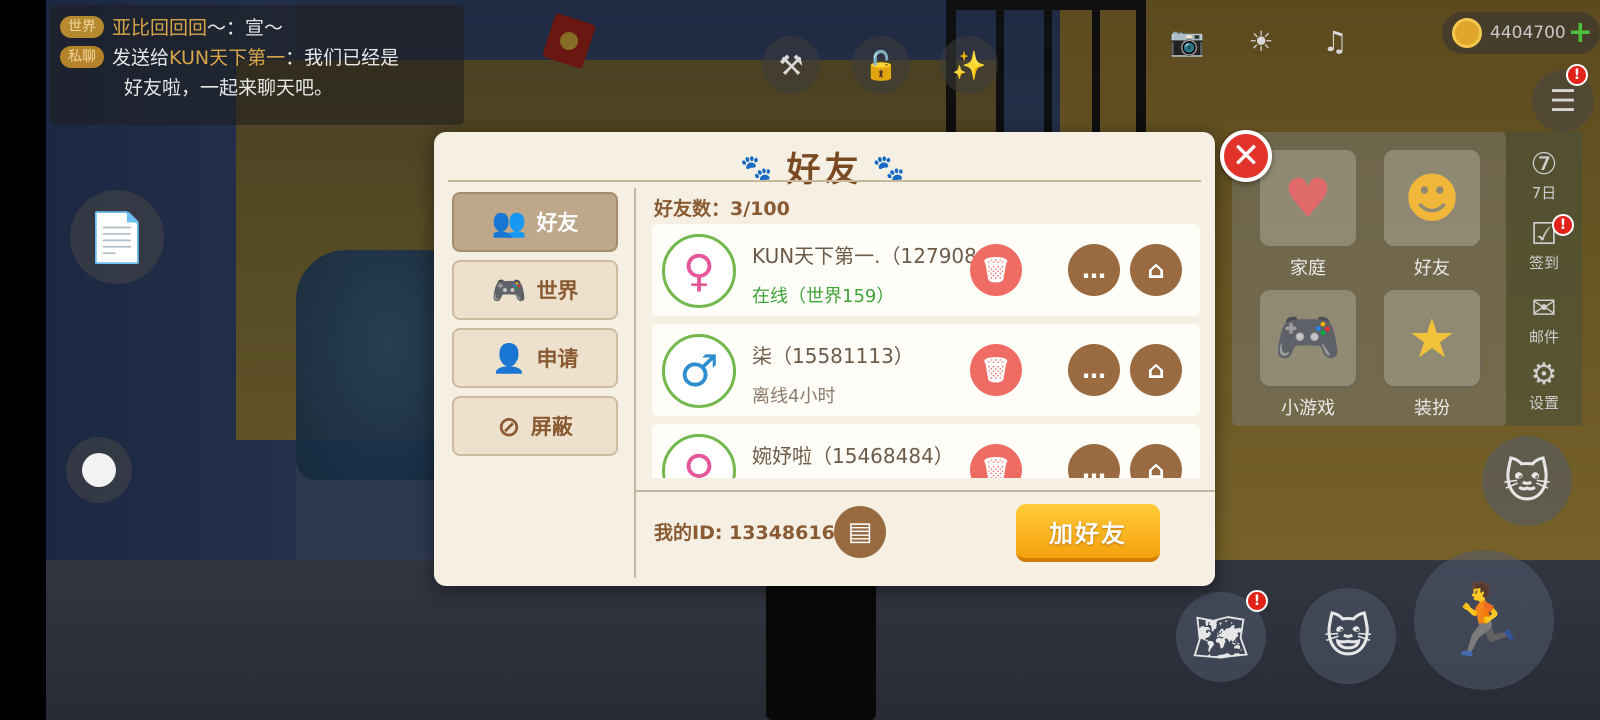 The height and width of the screenshot is (720, 1600). What do you see at coordinates (881, 65) in the screenshot?
I see `lock-button: 🔓` at bounding box center [881, 65].